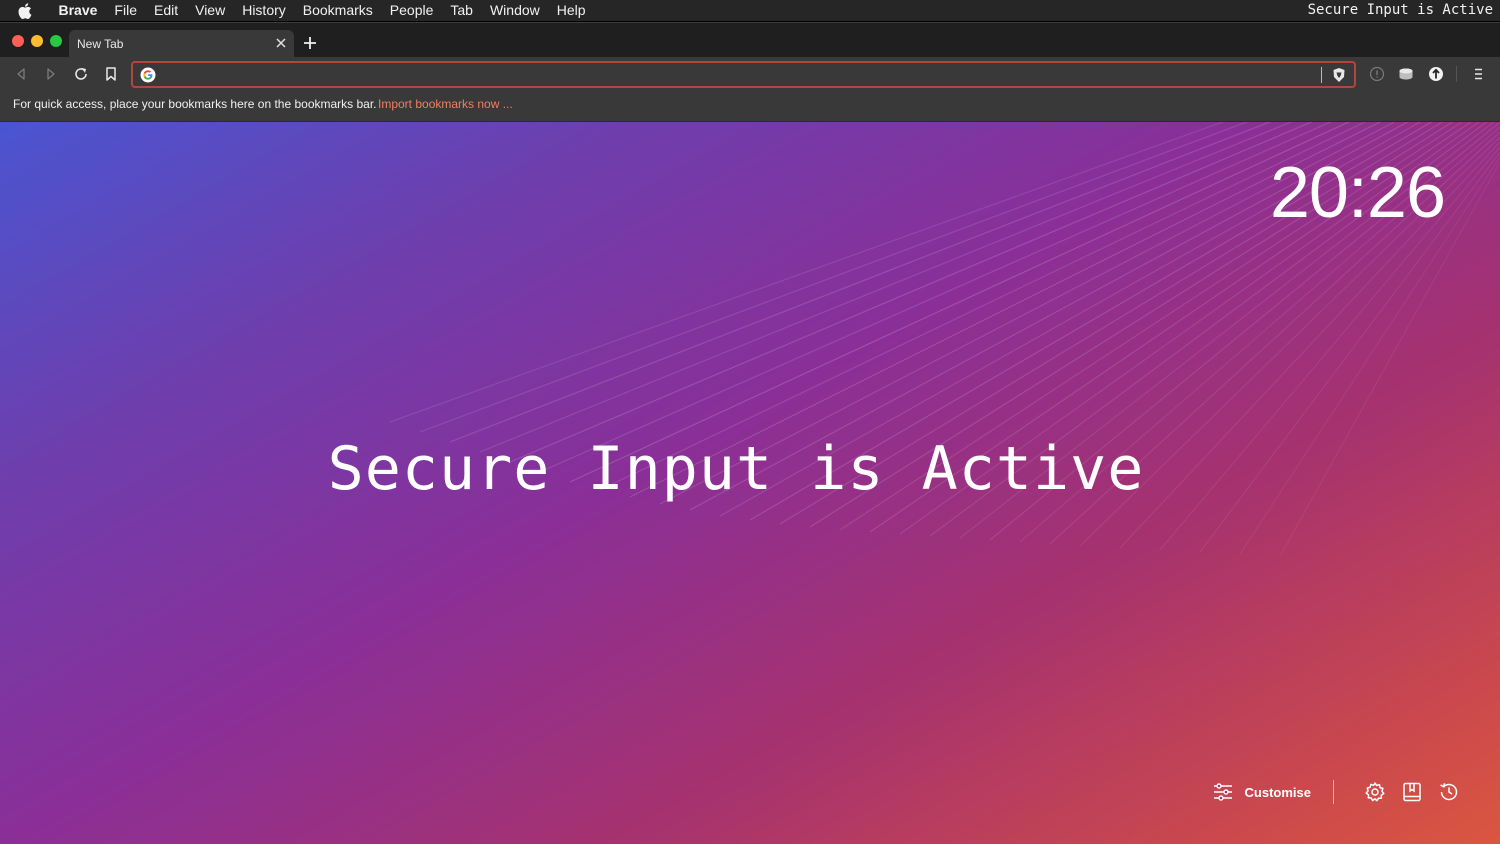 The height and width of the screenshot is (844, 1500). What do you see at coordinates (181, 44) in the screenshot?
I see `tab-new-tab: New Tab` at bounding box center [181, 44].